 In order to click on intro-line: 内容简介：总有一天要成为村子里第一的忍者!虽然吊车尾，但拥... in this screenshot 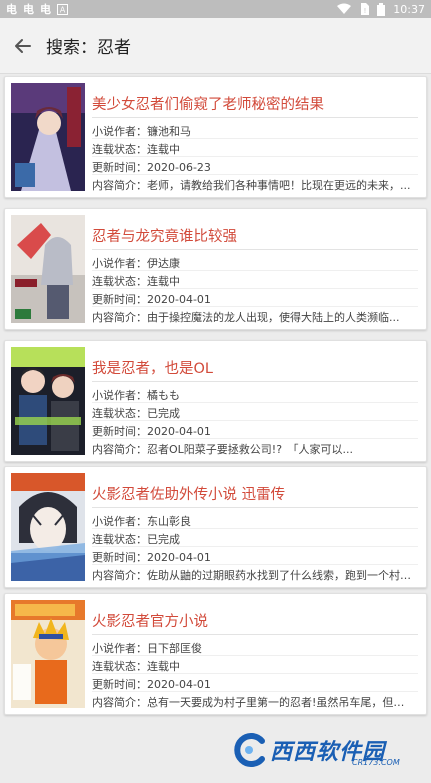, I will do `click(253, 702)`.